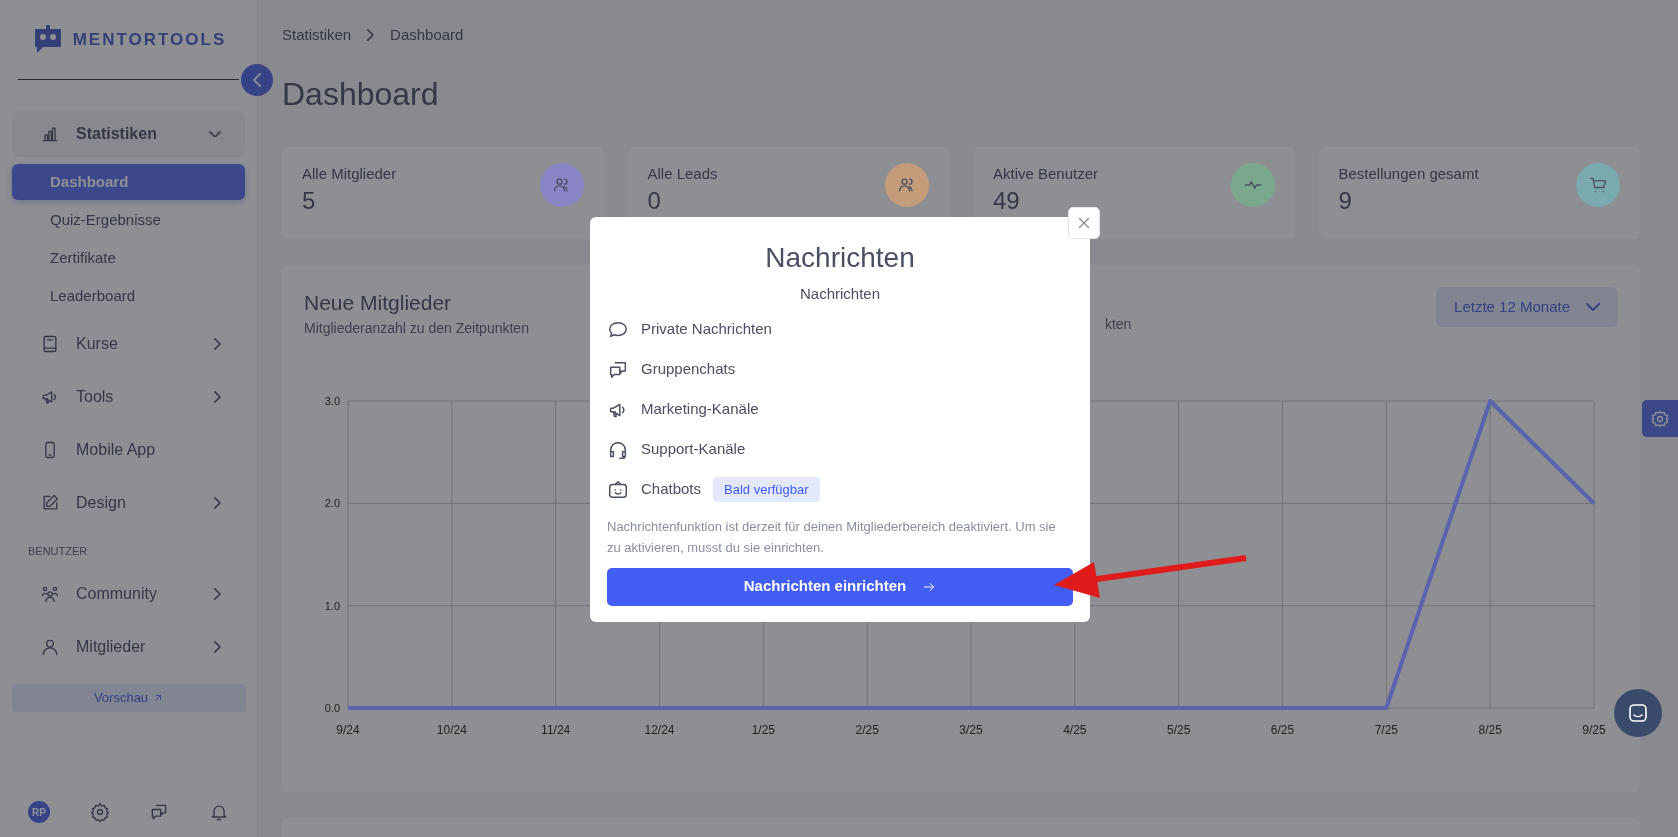  Describe the element at coordinates (128, 134) in the screenshot. I see `sidebar-item: Statistiken` at that location.